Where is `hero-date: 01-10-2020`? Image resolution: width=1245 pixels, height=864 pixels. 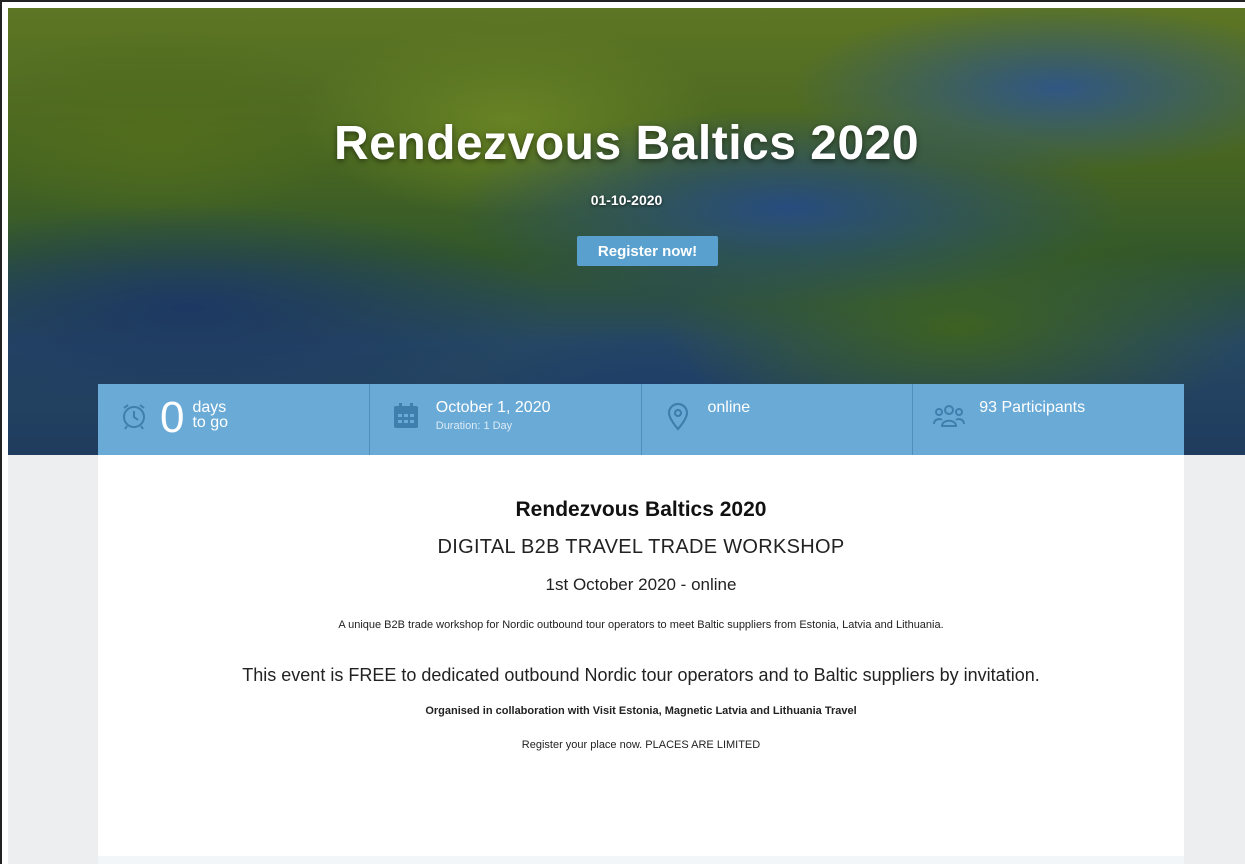
hero-date: 01-10-2020 is located at coordinates (626, 200).